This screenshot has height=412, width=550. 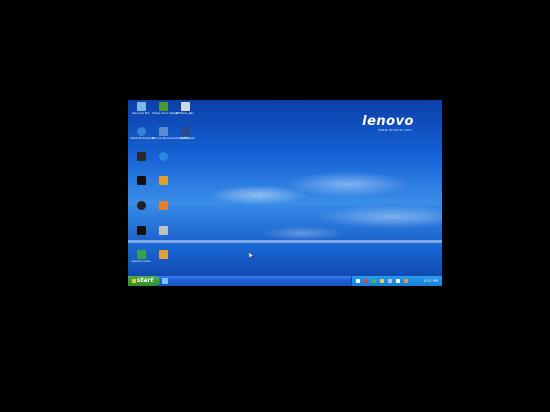 I want to click on desktop-icon-net-file: NETune_Rec, so click(x=185, y=109).